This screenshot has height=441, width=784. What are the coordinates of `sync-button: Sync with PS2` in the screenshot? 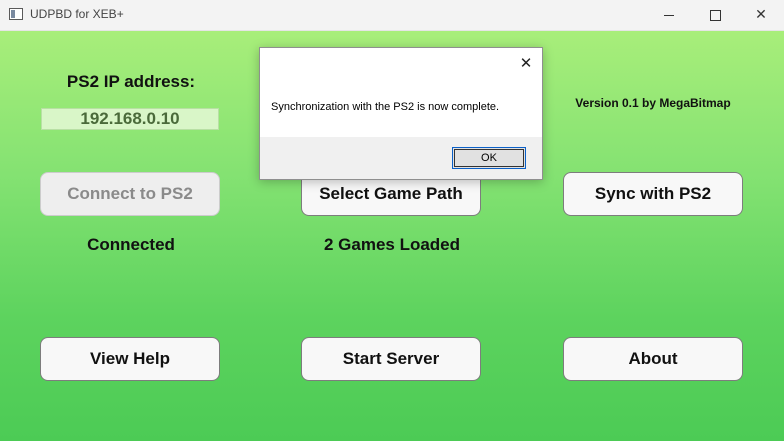 It's located at (653, 194).